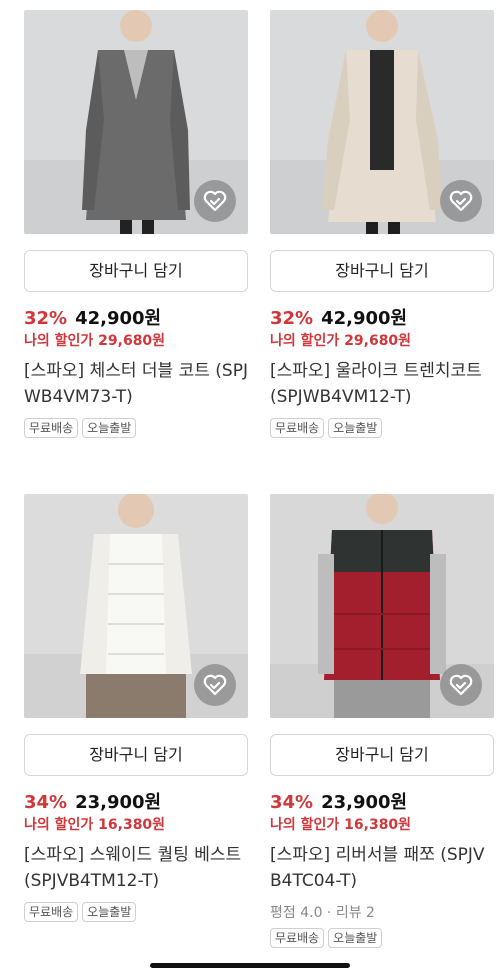 Image resolution: width=500 pixels, height=968 pixels. I want to click on product-title: [스파오] 리버서블 패쪼 (SPJVB4TC04-T), so click(382, 868).